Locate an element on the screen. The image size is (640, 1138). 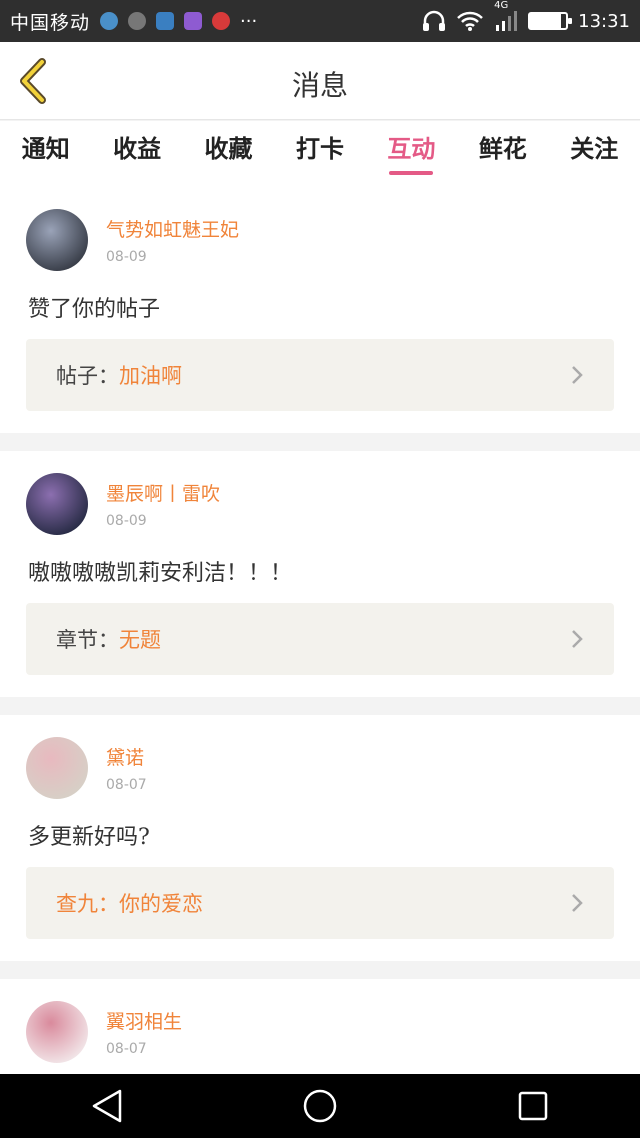
reference-title: 你的爱恋 is located at coordinates (161, 904).